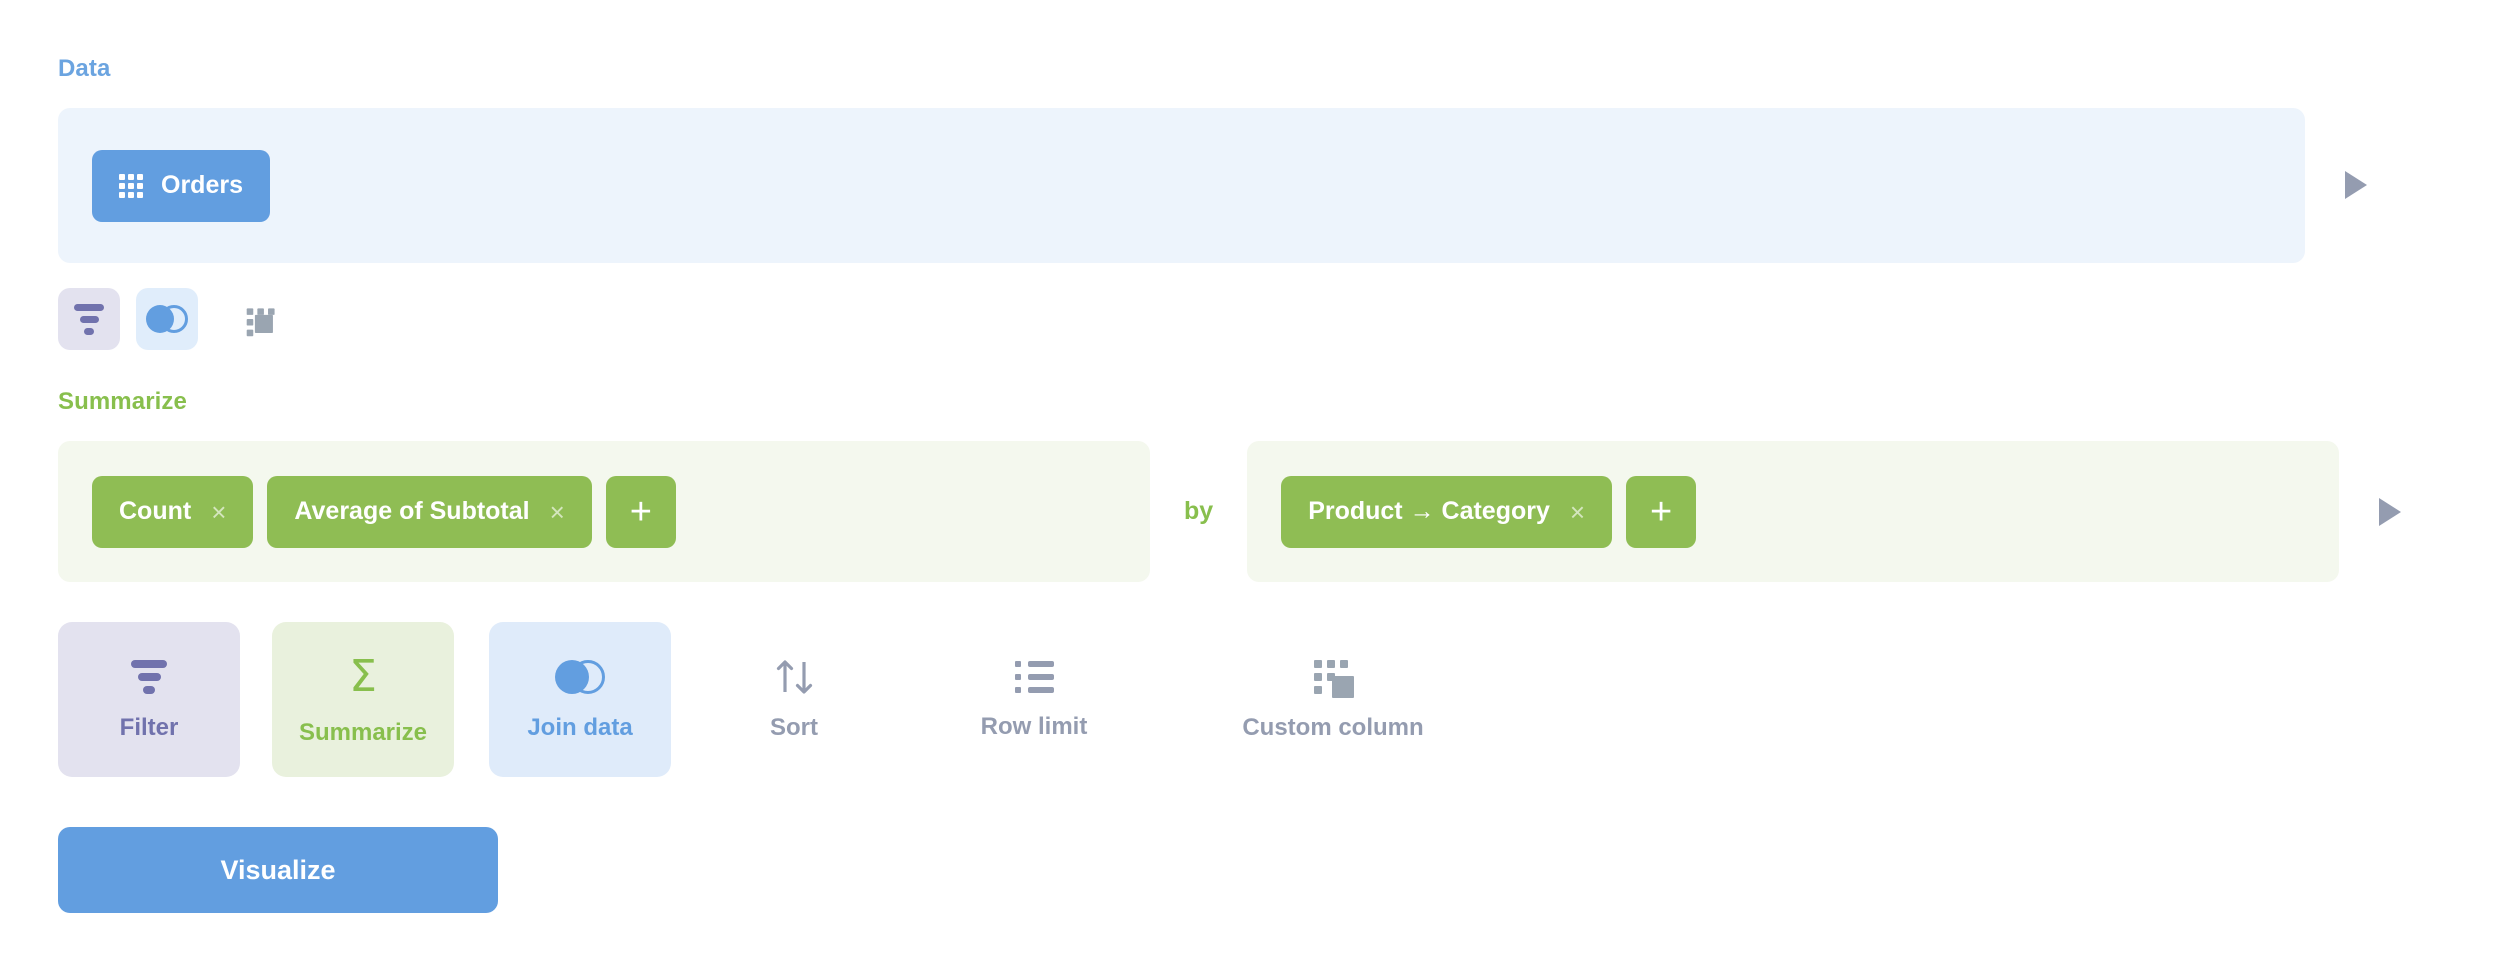 The image size is (2514, 960). What do you see at coordinates (794, 727) in the screenshot?
I see `action-tile-label: Sort` at bounding box center [794, 727].